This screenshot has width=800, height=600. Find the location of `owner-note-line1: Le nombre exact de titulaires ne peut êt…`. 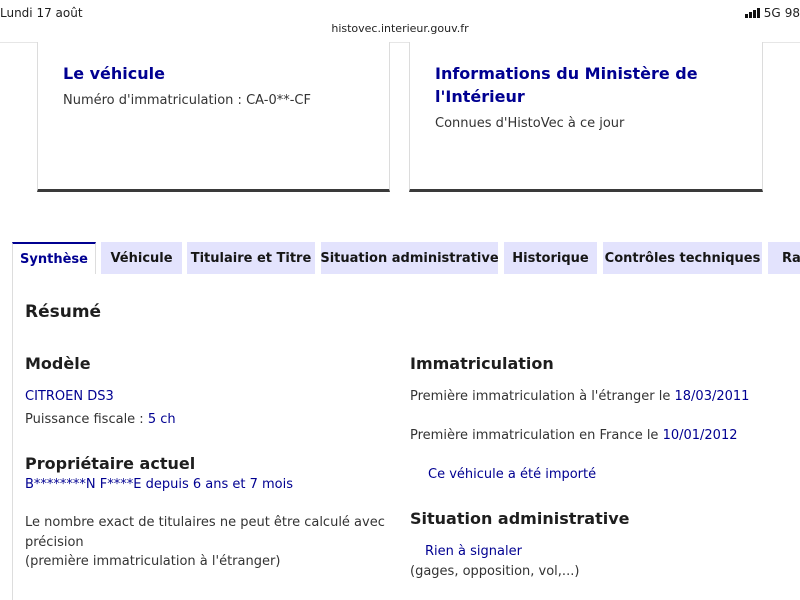

owner-note-line1: Le nombre exact de titulaires ne peut êt… is located at coordinates (205, 522).